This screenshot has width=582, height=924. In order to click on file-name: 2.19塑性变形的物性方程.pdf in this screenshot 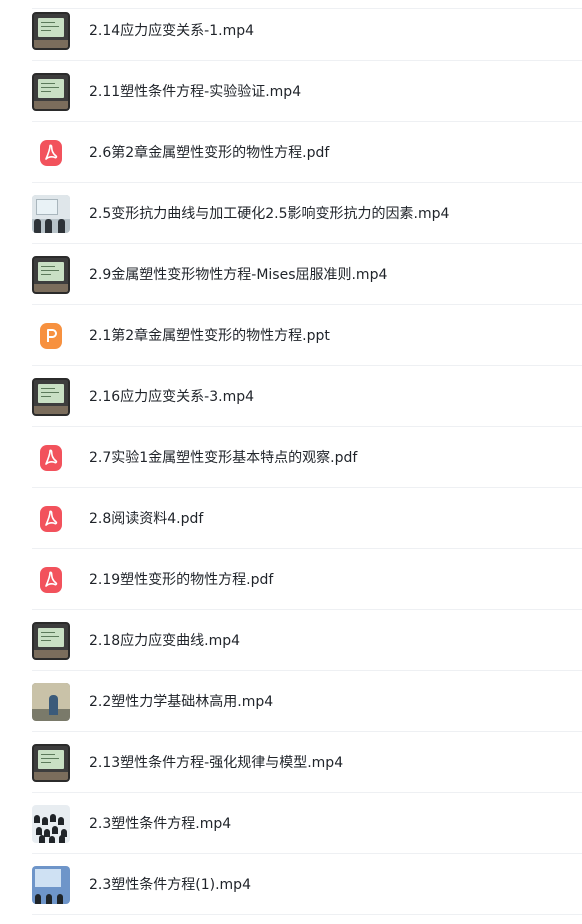, I will do `click(181, 579)`.